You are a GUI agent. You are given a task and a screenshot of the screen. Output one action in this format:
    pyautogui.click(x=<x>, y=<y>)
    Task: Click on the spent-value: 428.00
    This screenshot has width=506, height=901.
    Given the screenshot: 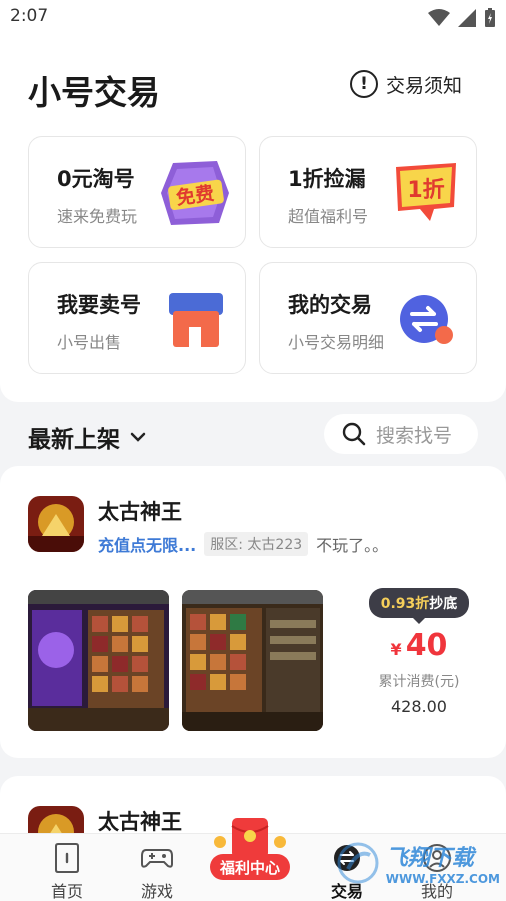 What is the action you would take?
    pyautogui.click(x=419, y=706)
    